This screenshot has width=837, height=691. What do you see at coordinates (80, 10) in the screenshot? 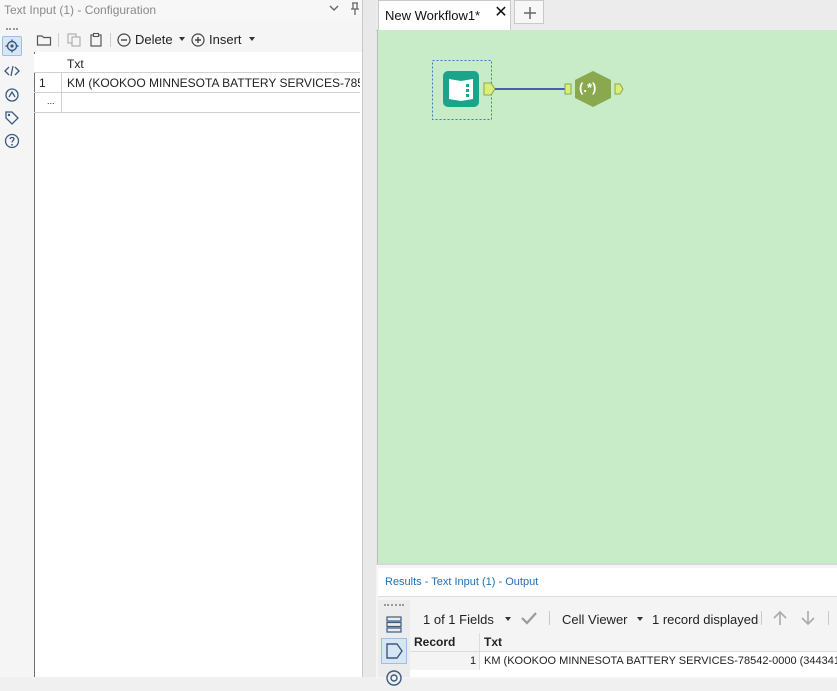
I see `configuration-title: Text Input (1) - Configuration` at bounding box center [80, 10].